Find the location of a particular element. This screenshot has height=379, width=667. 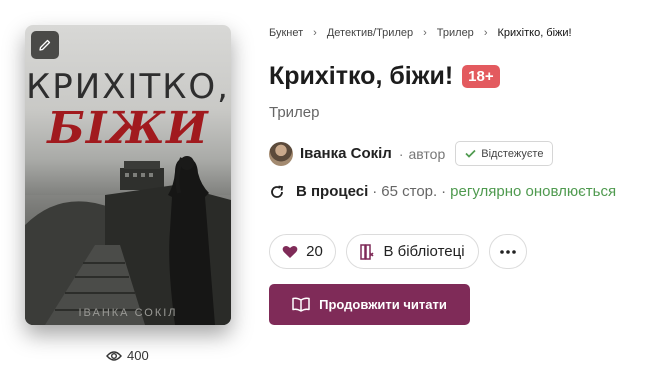

views-count: 400 is located at coordinates (138, 355).